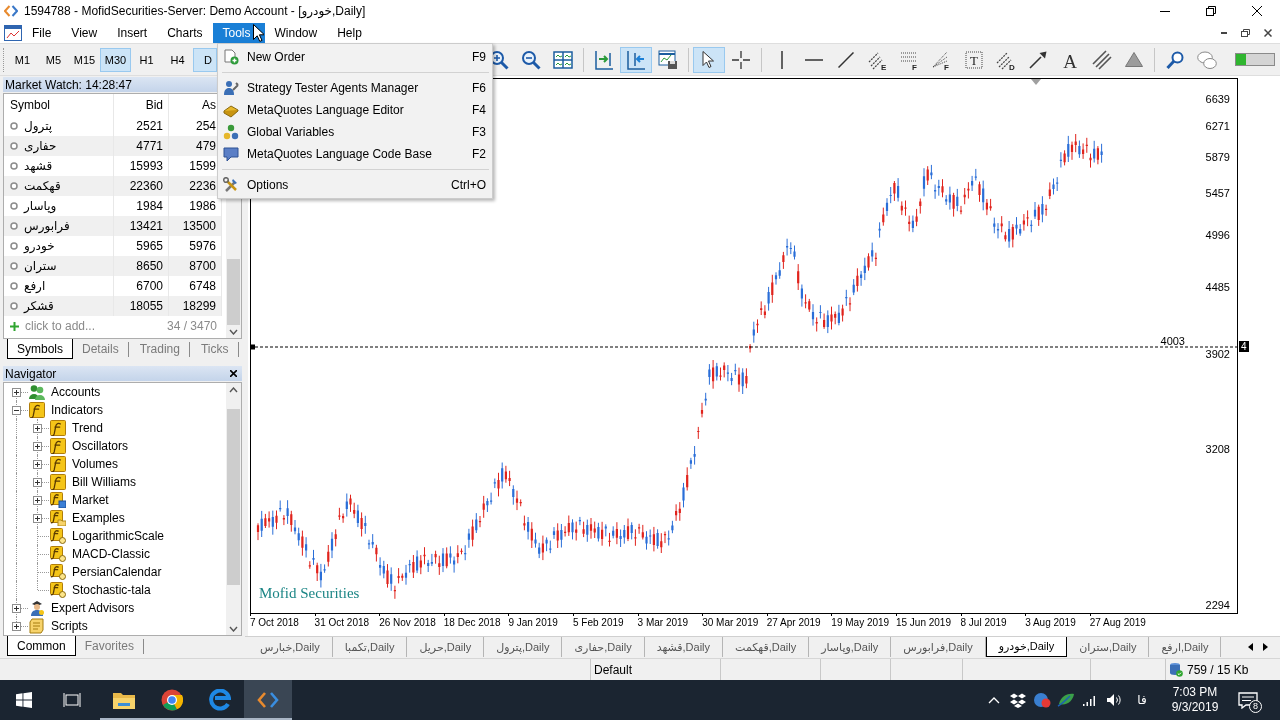 Image resolution: width=1280 pixels, height=720 pixels. Describe the element at coordinates (355, 185) in the screenshot. I see `menu-item: Options Ctrl+O` at that location.